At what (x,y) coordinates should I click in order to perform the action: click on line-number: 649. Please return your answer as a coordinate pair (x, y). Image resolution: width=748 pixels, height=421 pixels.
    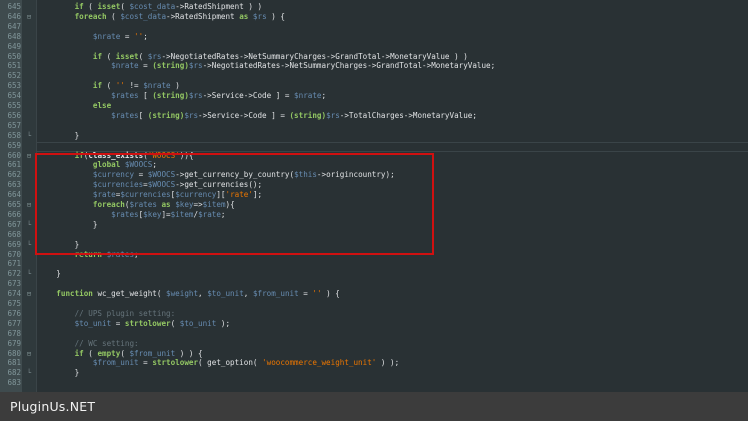
    Looking at the image, I should click on (14, 46).